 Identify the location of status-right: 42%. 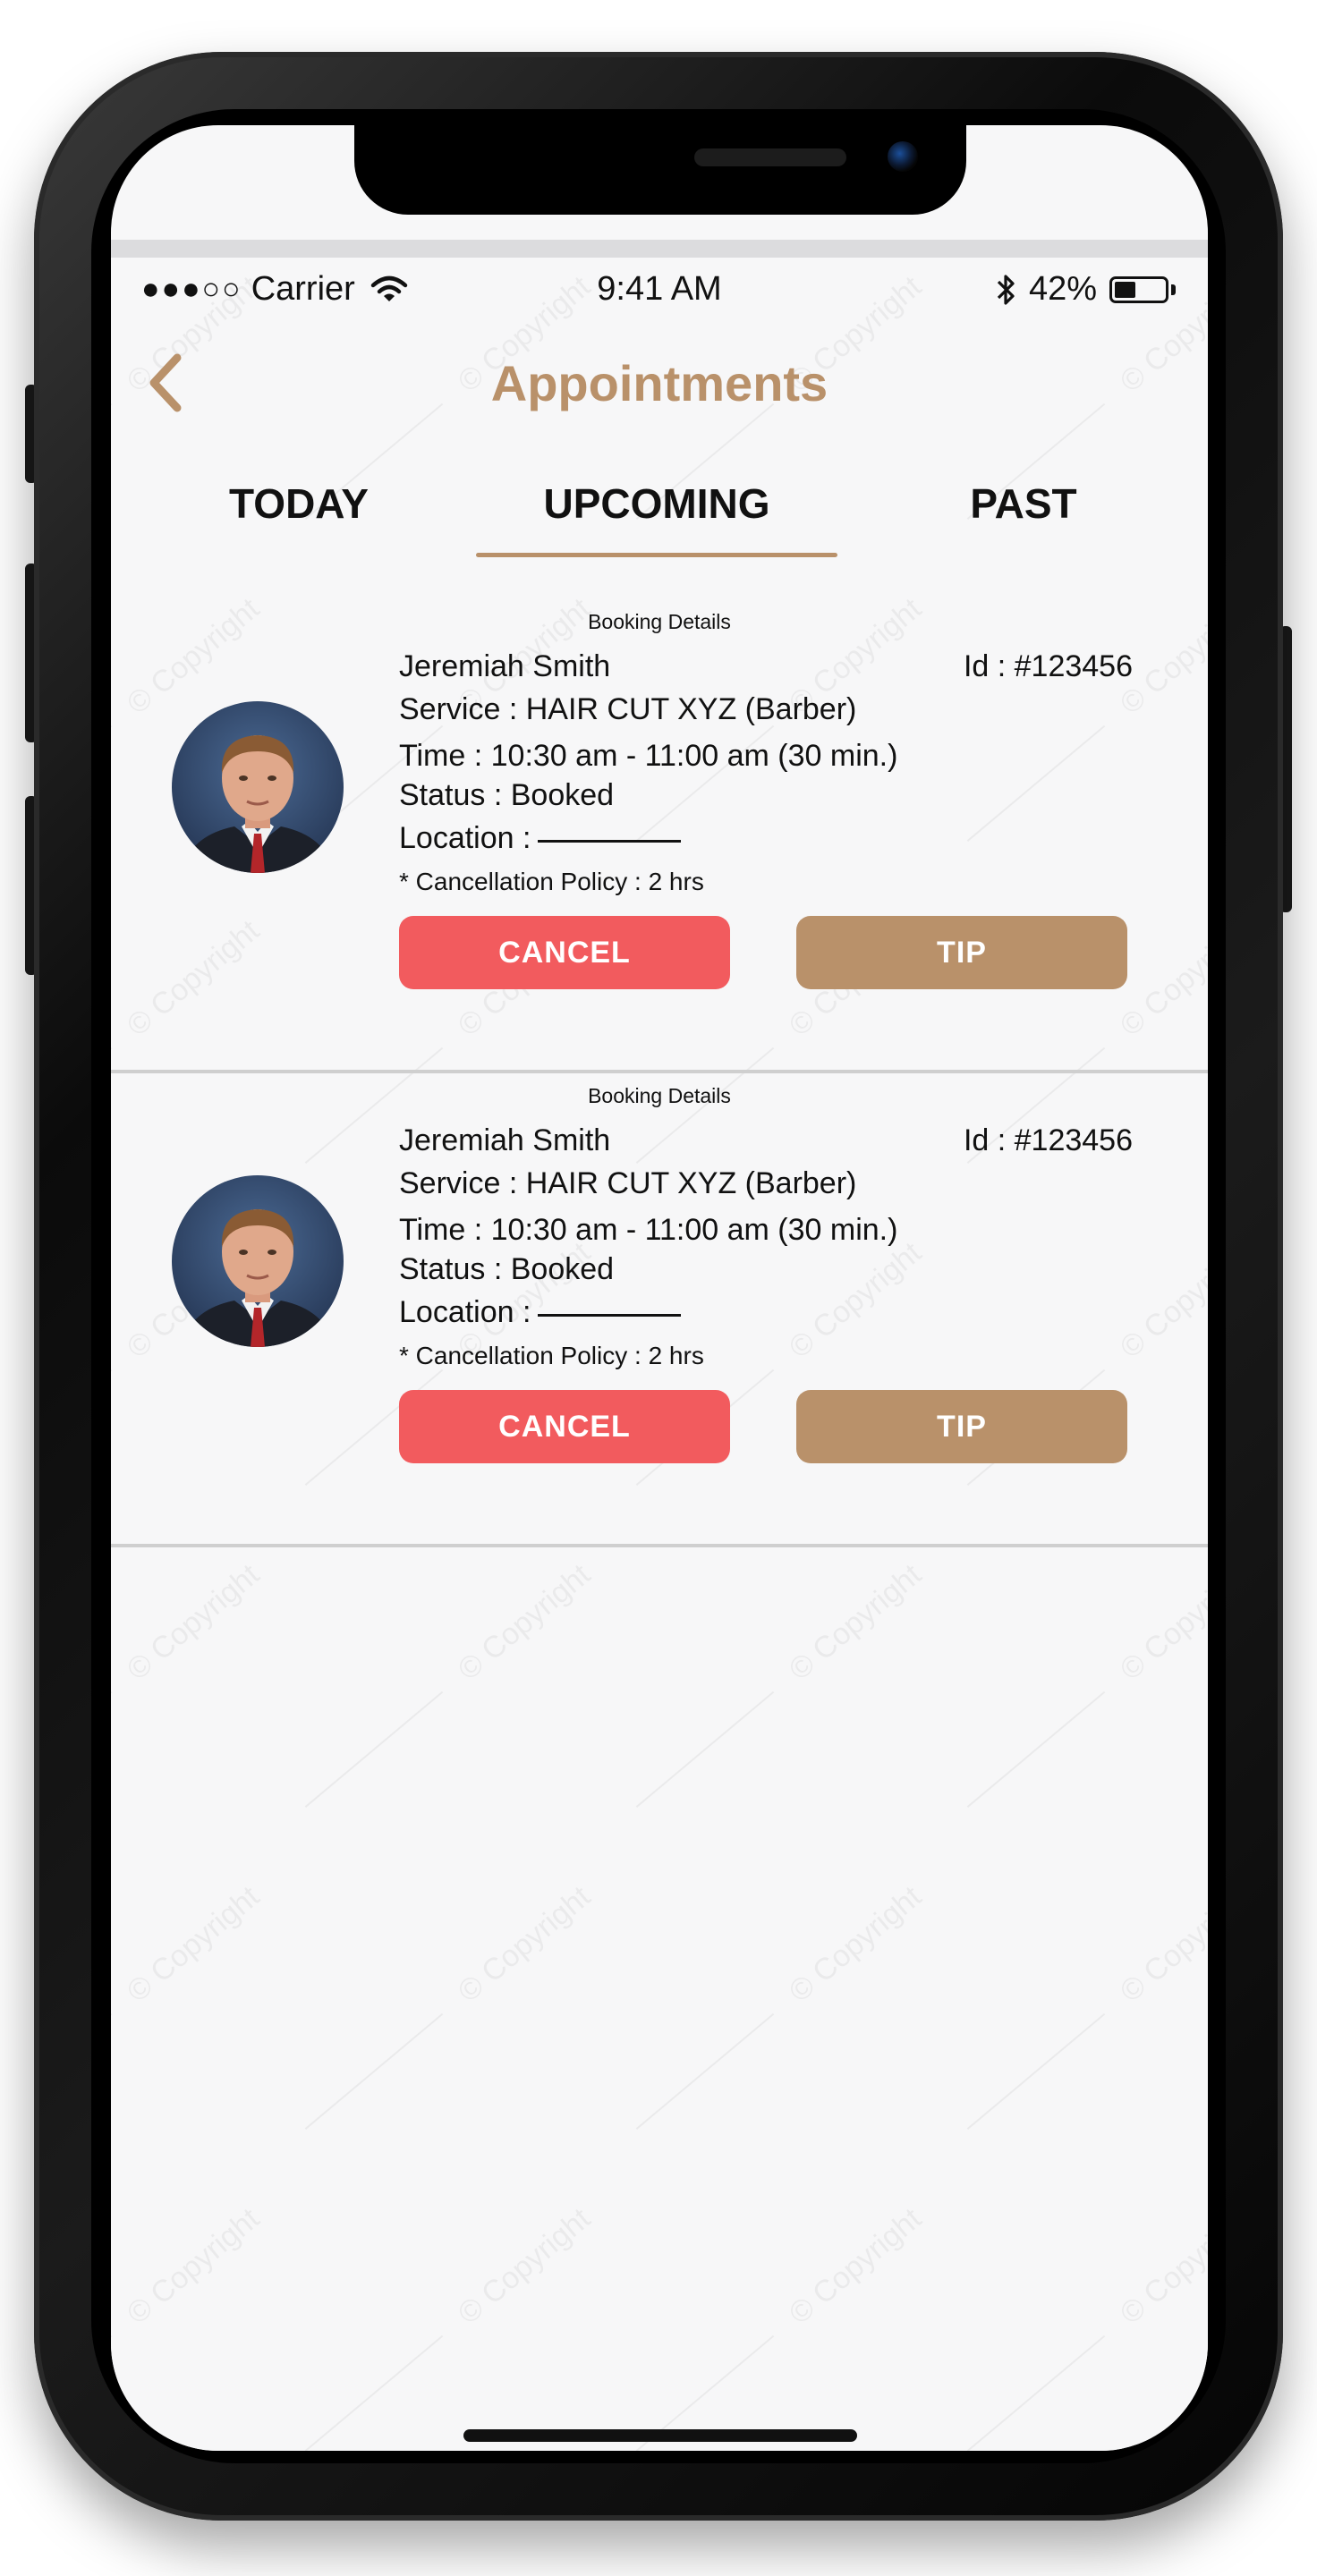
(1085, 289).